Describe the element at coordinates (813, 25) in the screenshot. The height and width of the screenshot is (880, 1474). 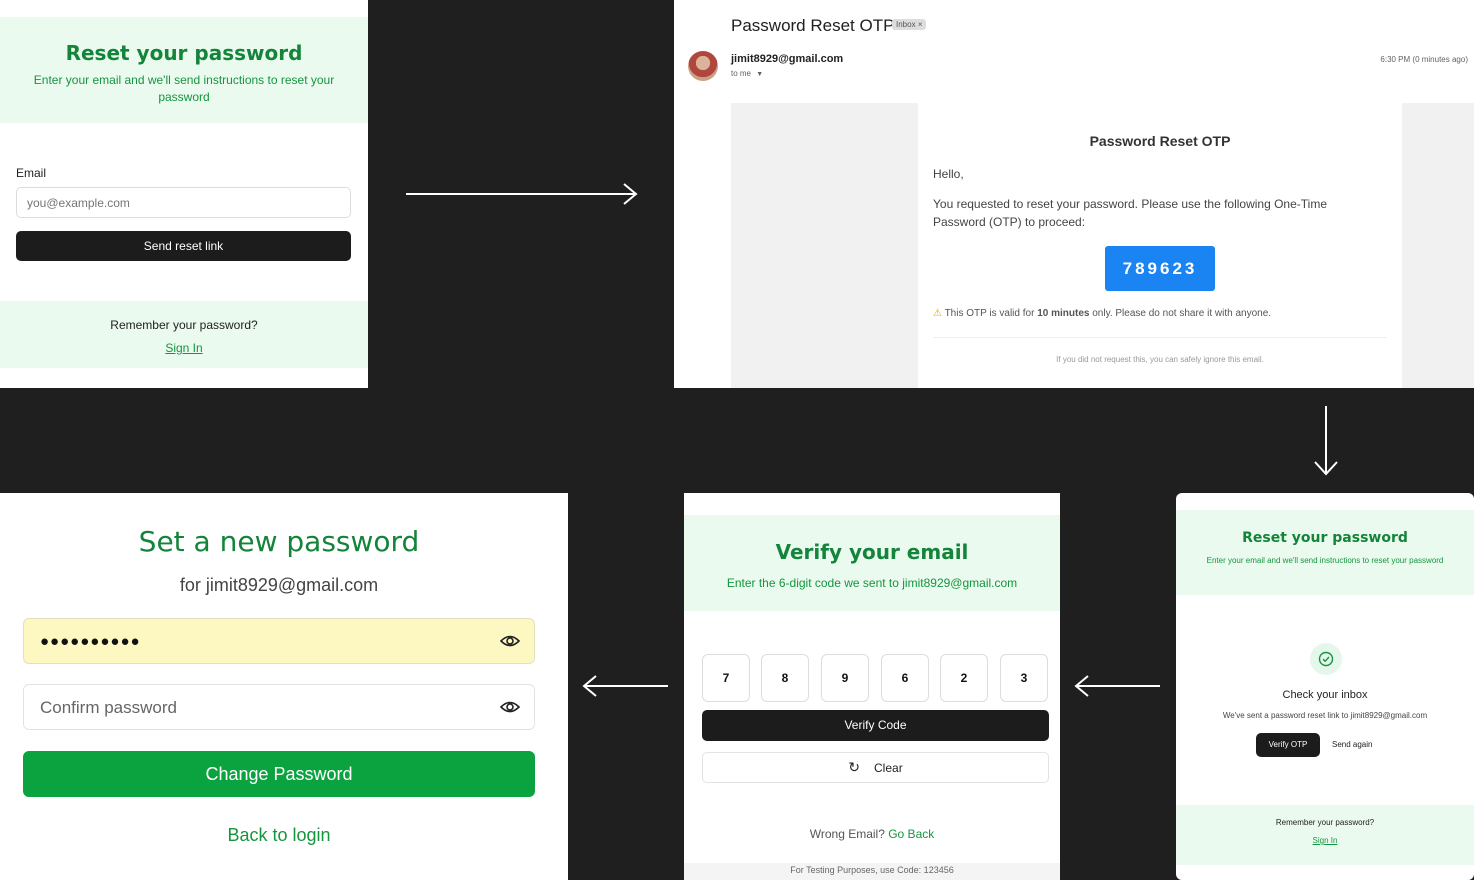
I see `email-subject: Password Reset OTP` at that location.